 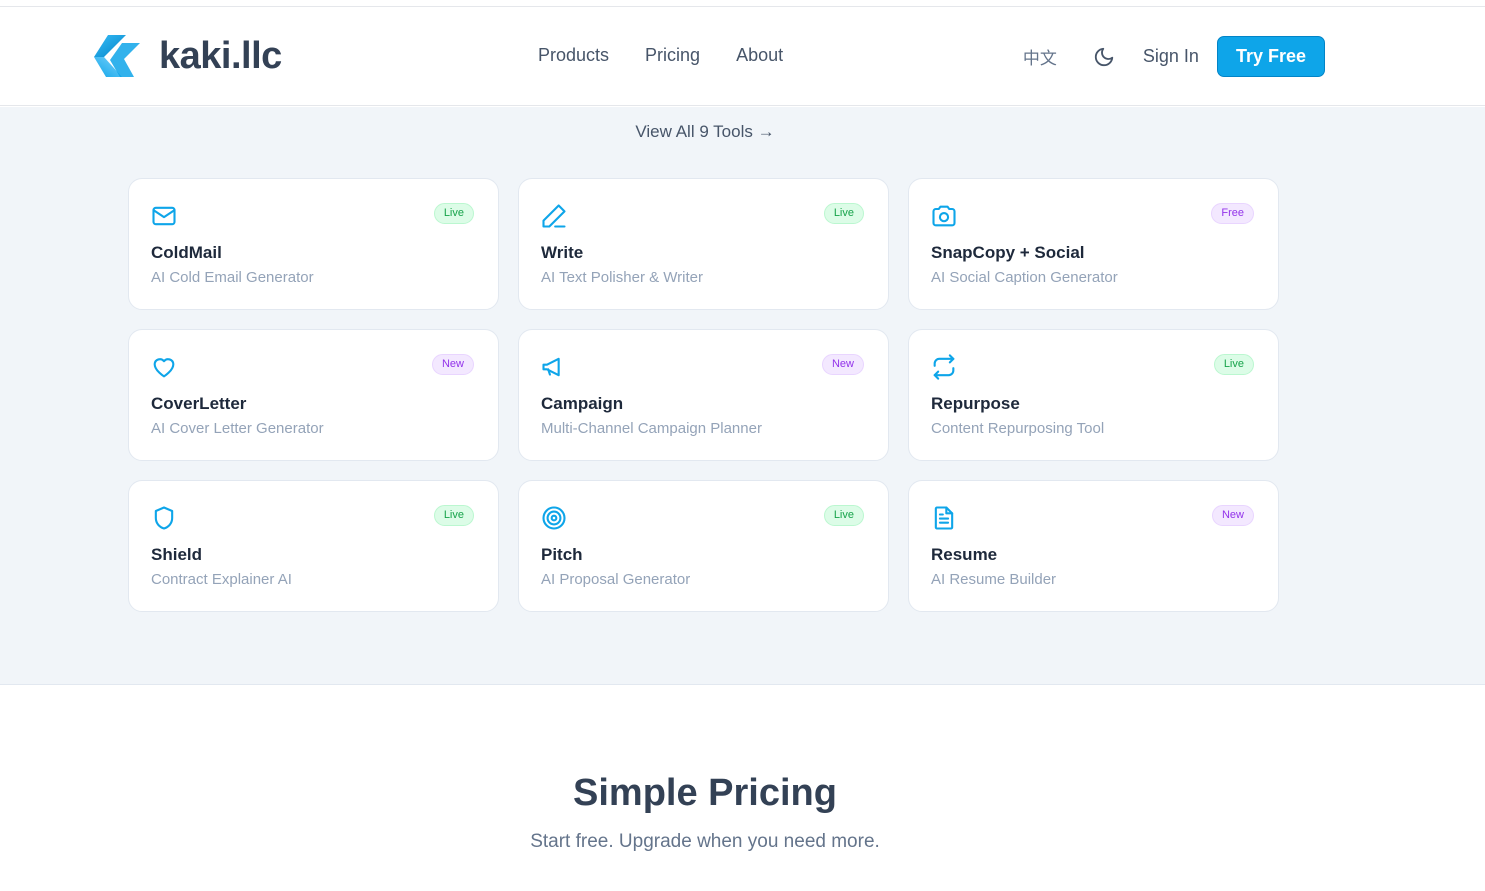 What do you see at coordinates (582, 403) in the screenshot?
I see `tool-title: Campaign` at bounding box center [582, 403].